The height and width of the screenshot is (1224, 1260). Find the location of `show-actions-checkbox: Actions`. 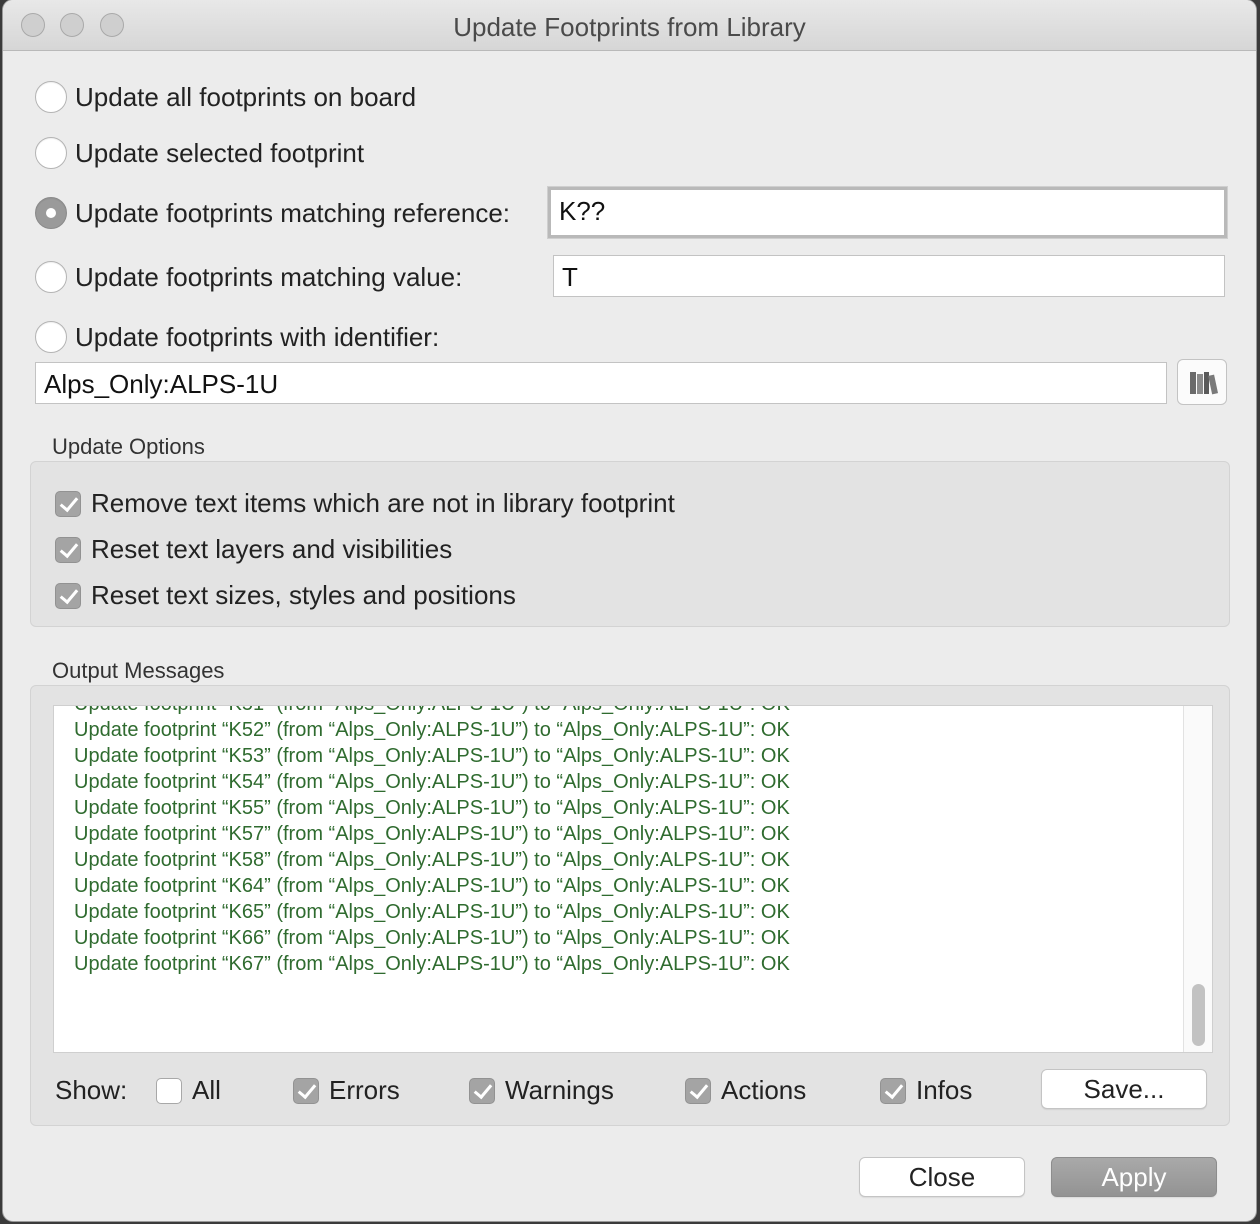

show-actions-checkbox: Actions is located at coordinates (745, 1090).